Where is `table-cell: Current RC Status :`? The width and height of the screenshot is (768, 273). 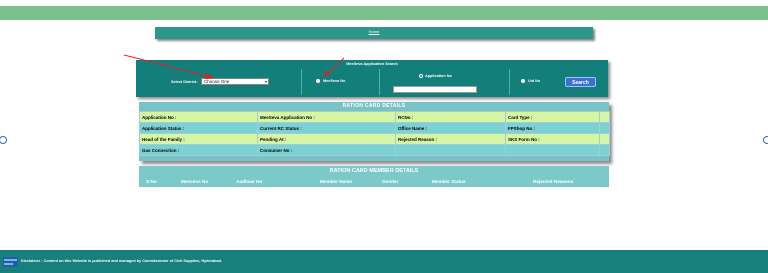 table-cell: Current RC Status : is located at coordinates (326, 128).